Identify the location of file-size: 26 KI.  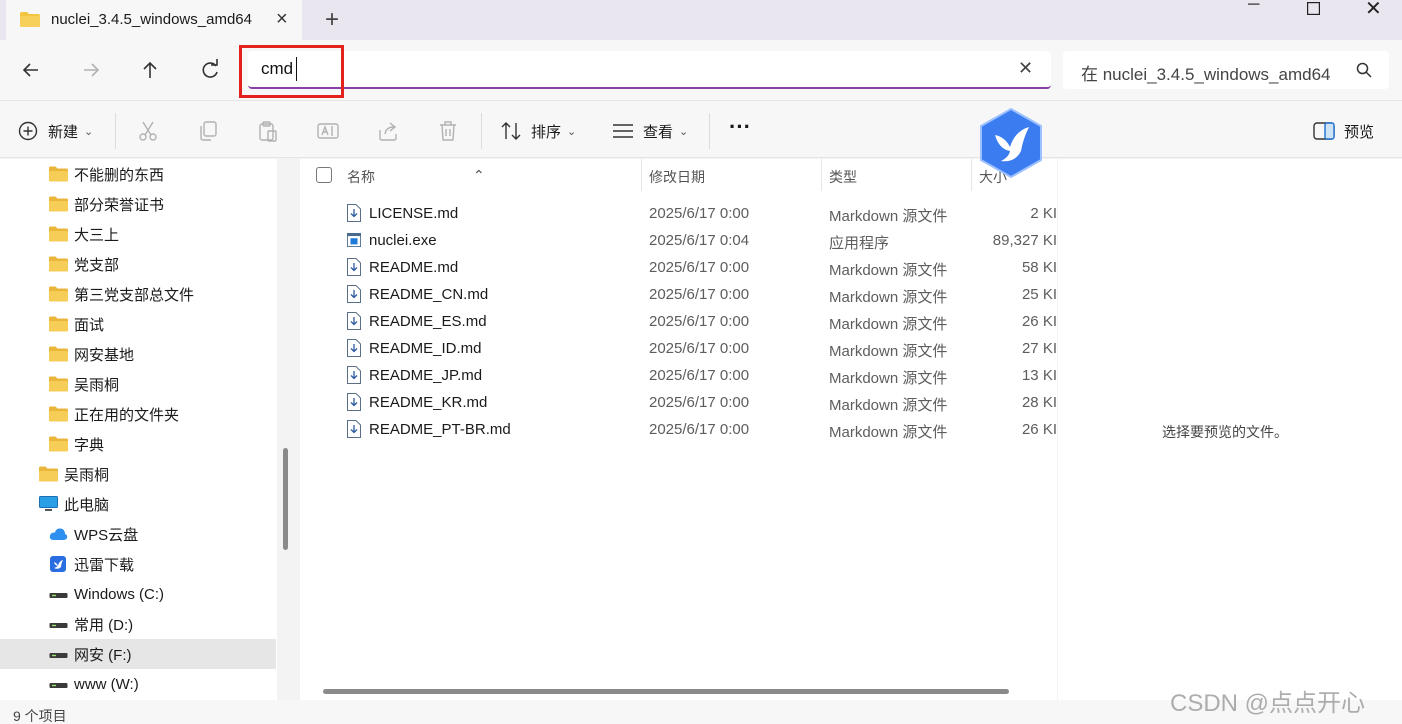
(1039, 321).